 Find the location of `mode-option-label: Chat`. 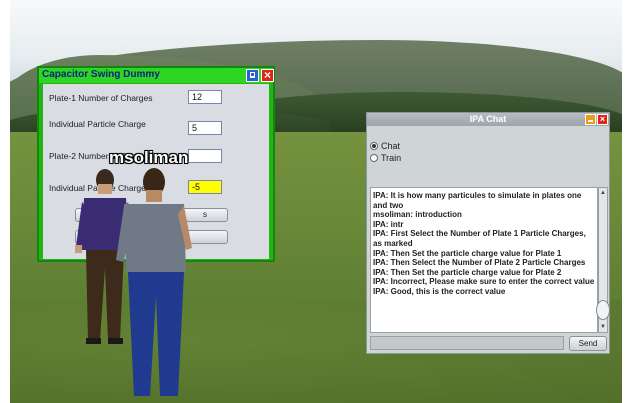

mode-option-label: Chat is located at coordinates (391, 146).